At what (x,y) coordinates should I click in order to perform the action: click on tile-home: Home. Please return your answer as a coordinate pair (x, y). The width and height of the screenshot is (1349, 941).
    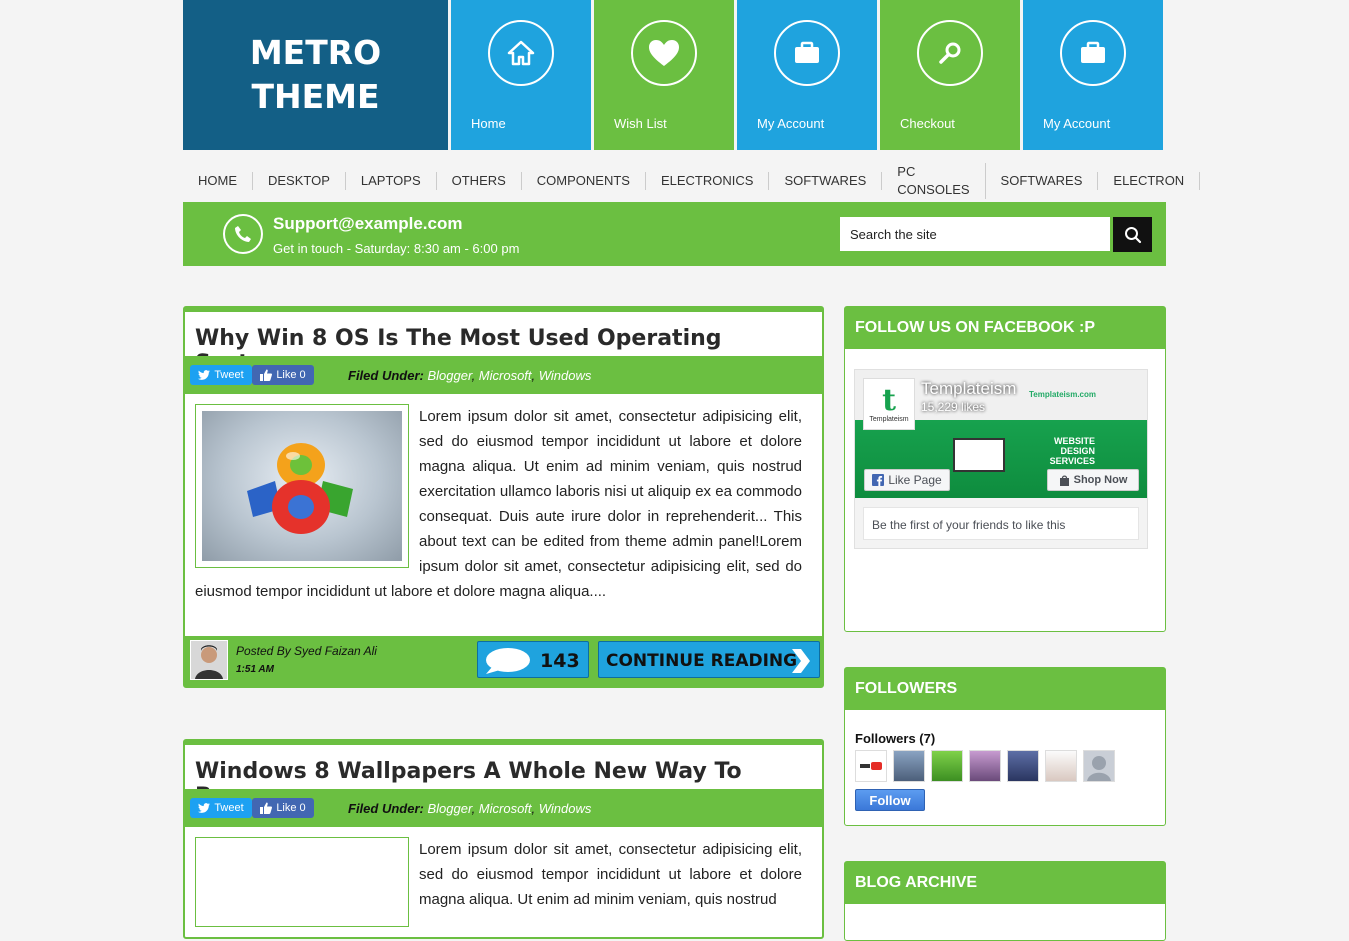
    Looking at the image, I should click on (521, 75).